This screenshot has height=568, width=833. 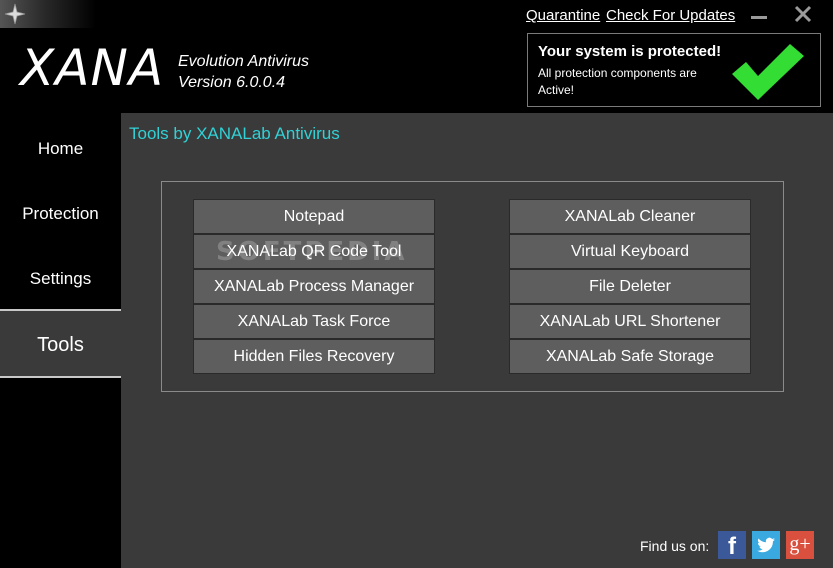 What do you see at coordinates (670, 15) in the screenshot?
I see `check-updates-link: Check For Updates` at bounding box center [670, 15].